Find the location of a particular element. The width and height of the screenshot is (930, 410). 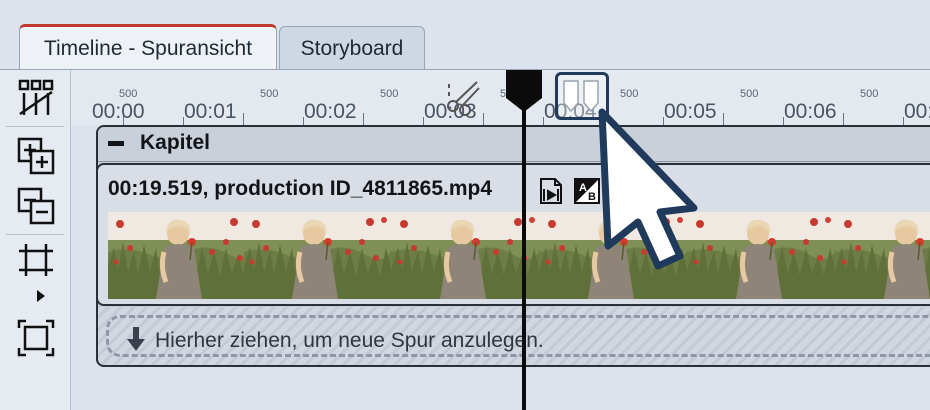

clip-title: 00:19.519, production ID_4811865.mp4 is located at coordinates (300, 189).